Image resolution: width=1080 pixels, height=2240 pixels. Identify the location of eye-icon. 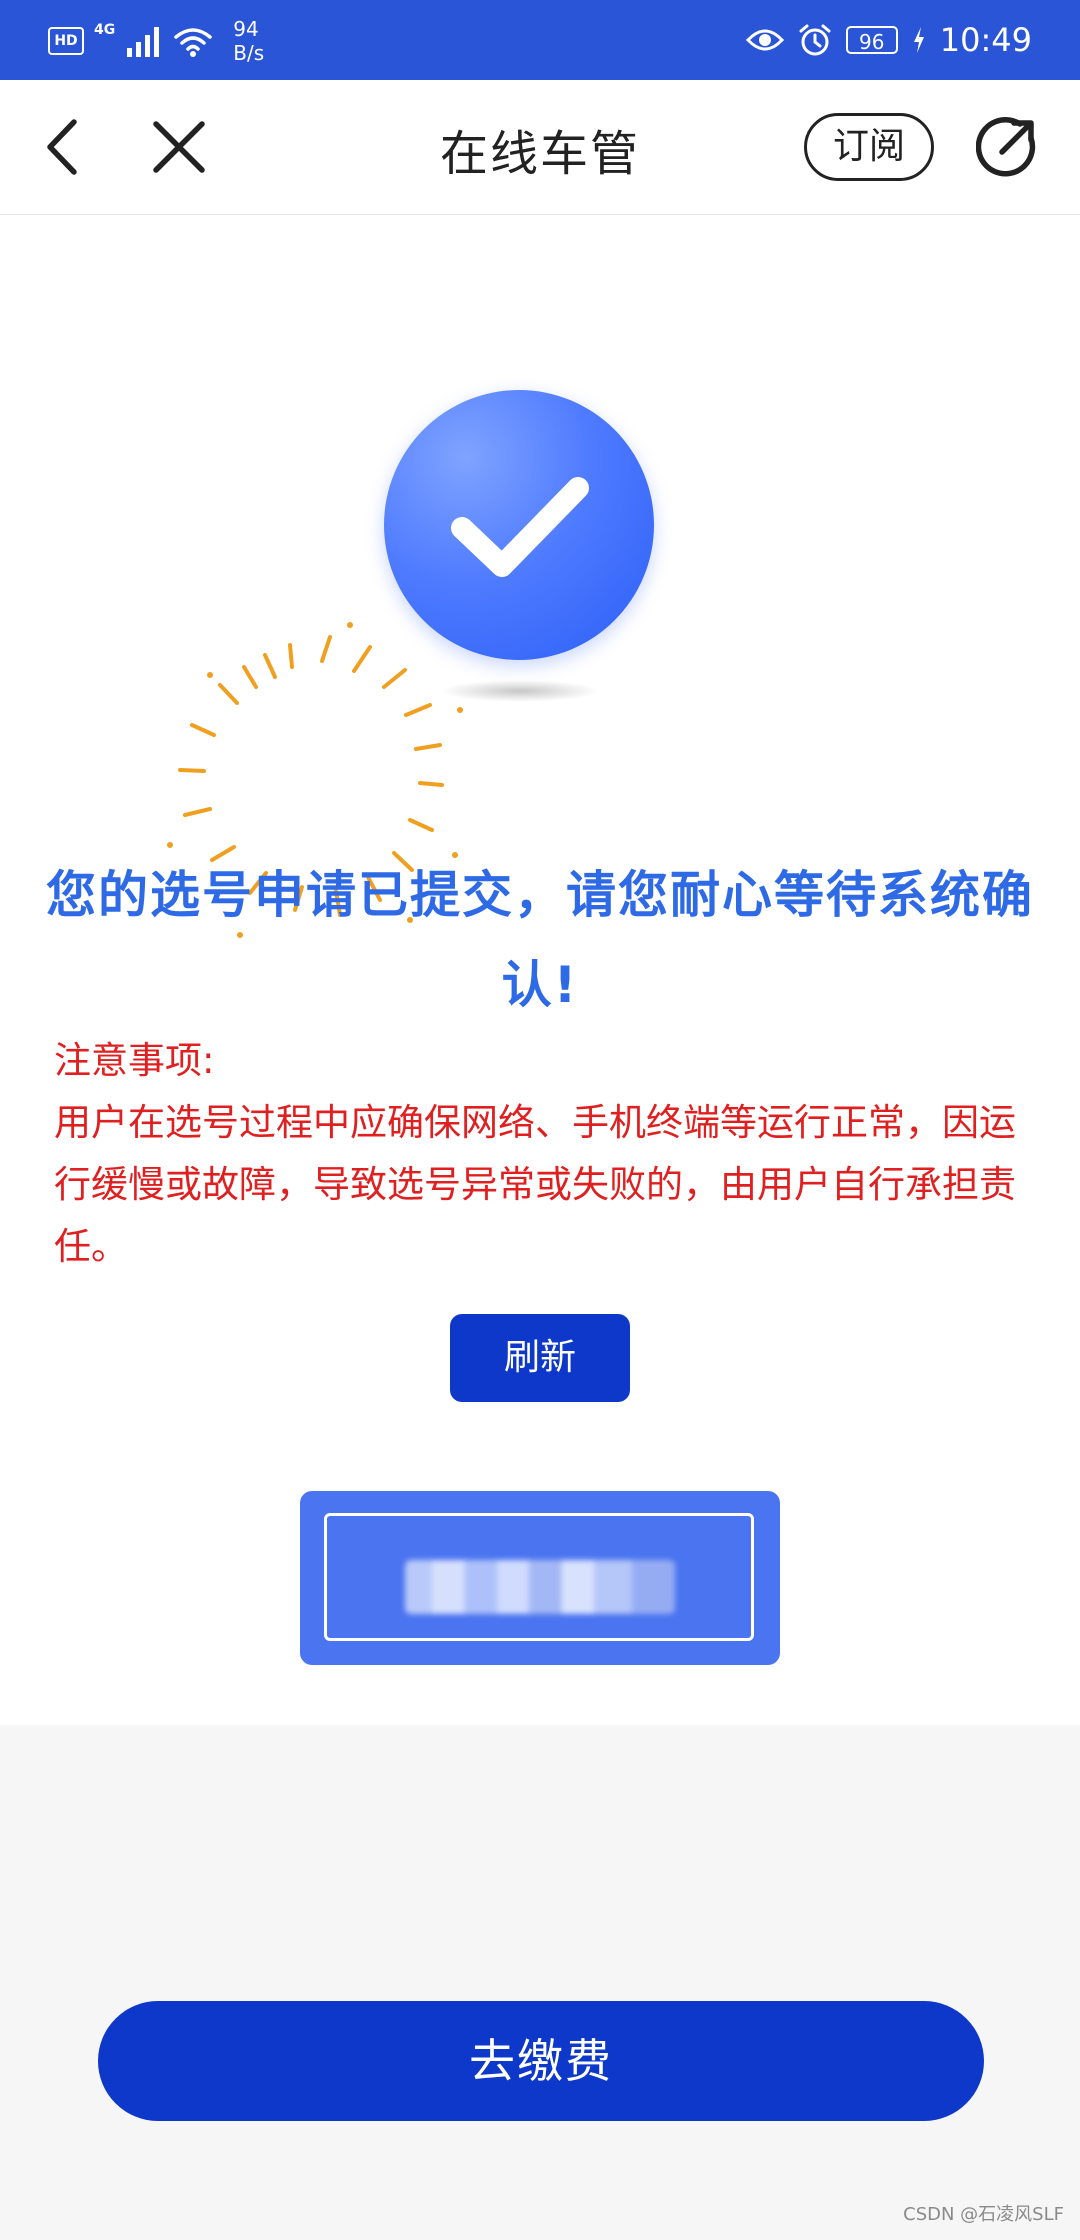
(764, 40).